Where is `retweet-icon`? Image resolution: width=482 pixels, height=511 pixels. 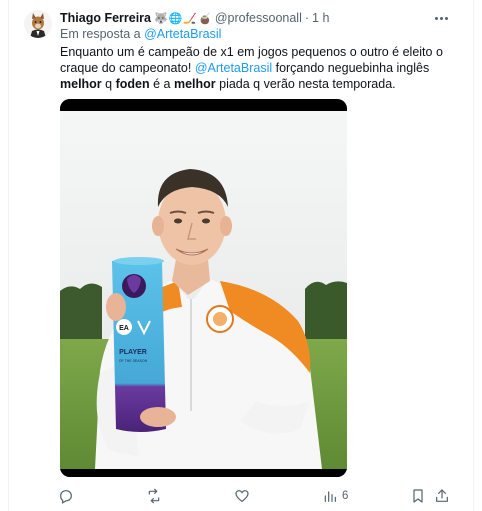 retweet-icon is located at coordinates (154, 496).